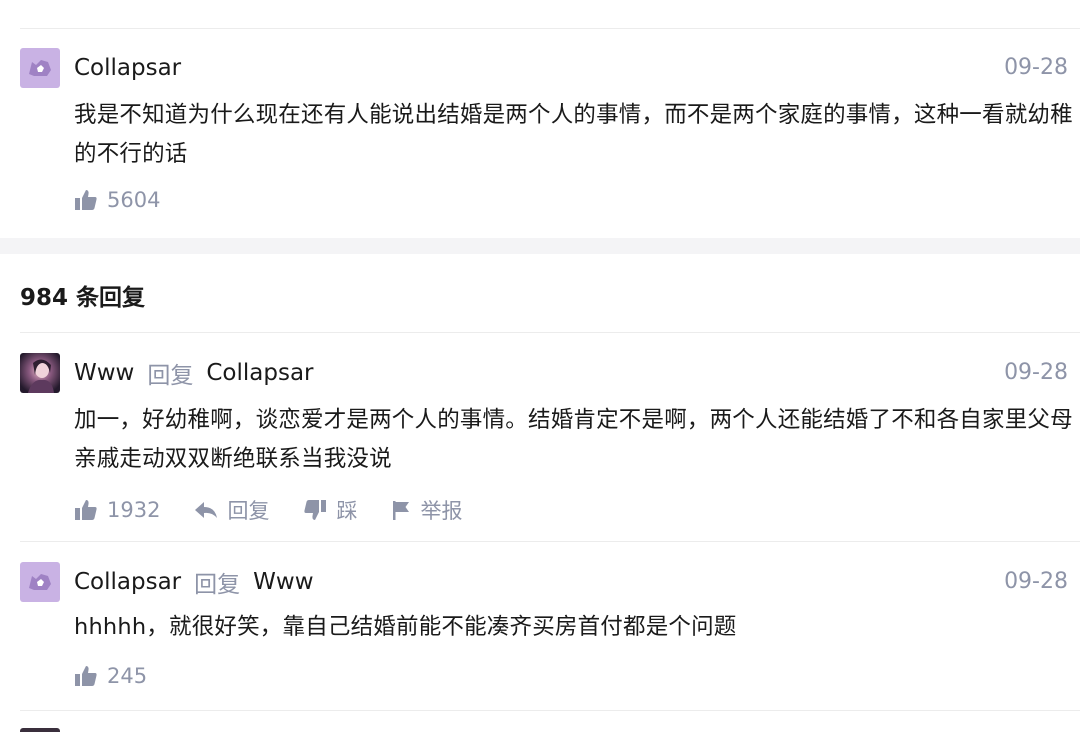 The image size is (1080, 732). I want to click on reply-arrow-icon, so click(206, 510).